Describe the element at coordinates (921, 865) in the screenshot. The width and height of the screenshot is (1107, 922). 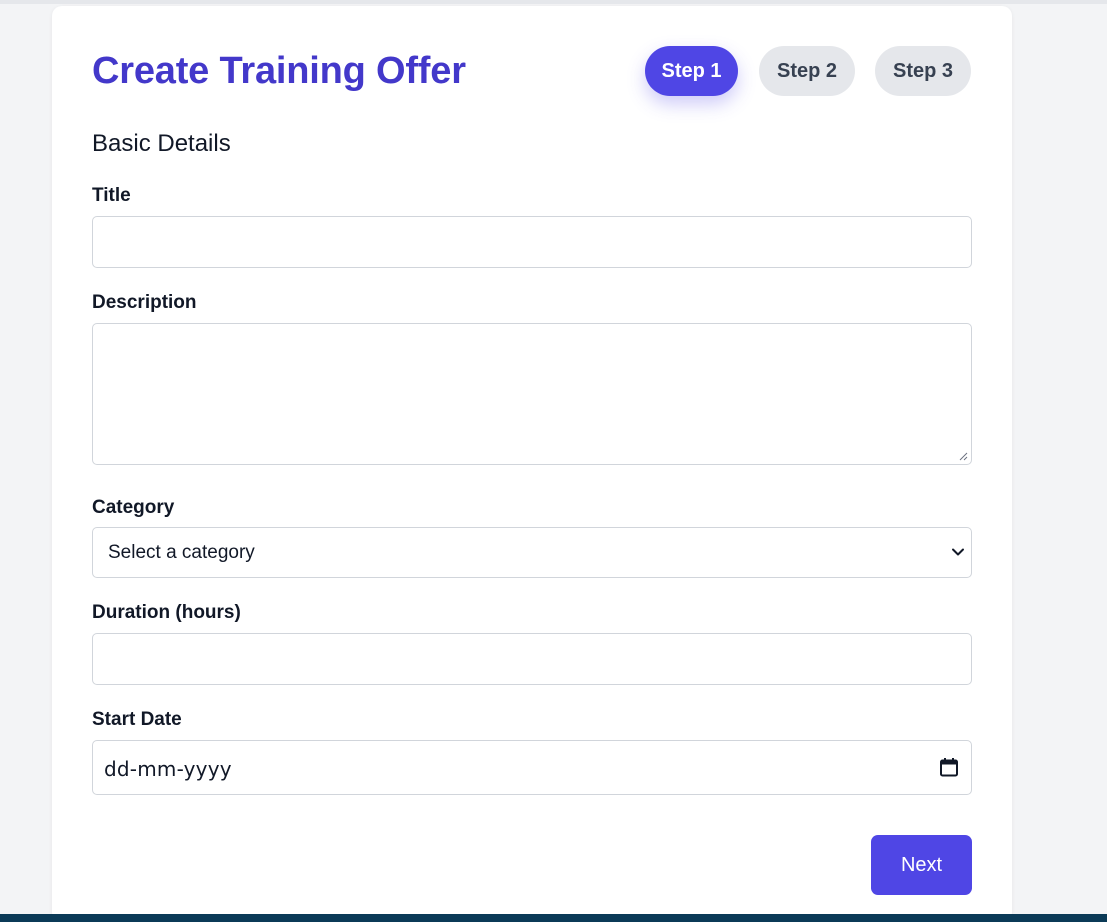
I see `next-button: Next` at that location.